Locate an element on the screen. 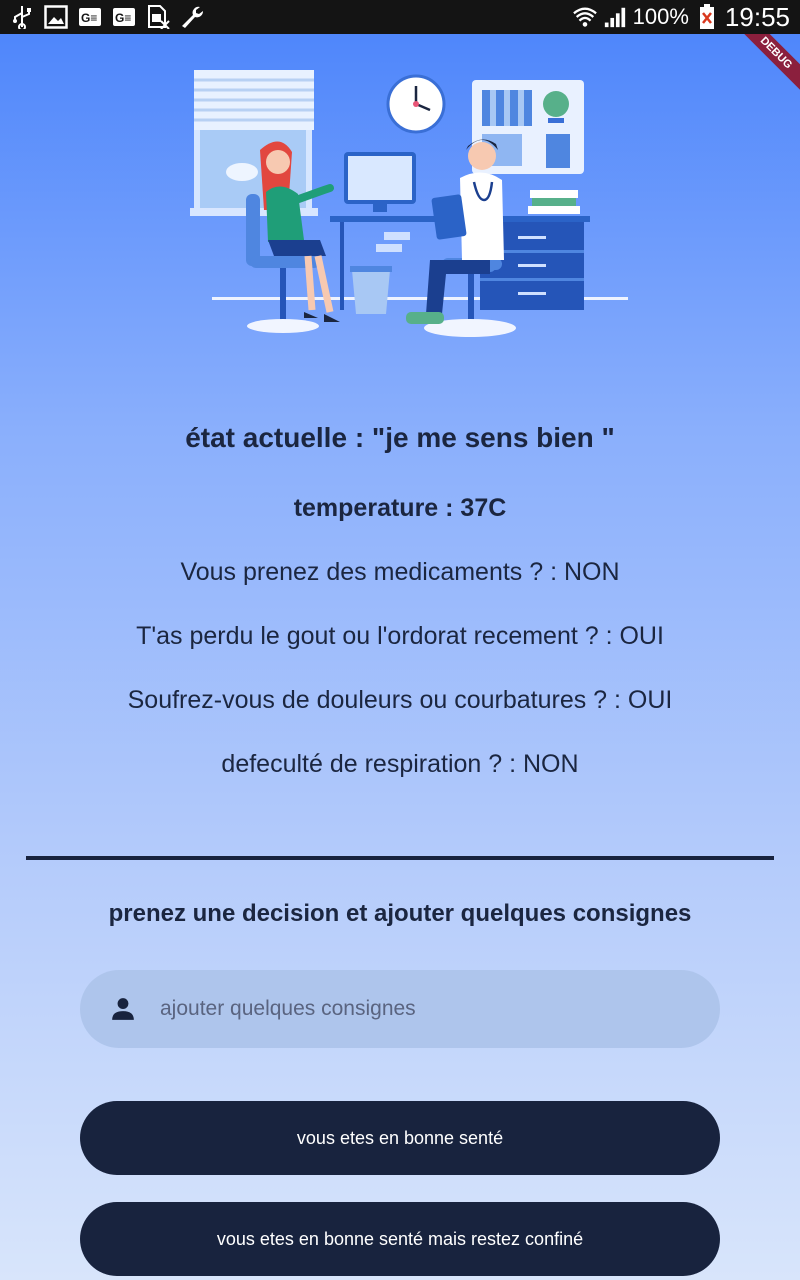 This screenshot has width=800, height=1280. current-state-text: état actuelle : "je me sens bien " is located at coordinates (400, 437).